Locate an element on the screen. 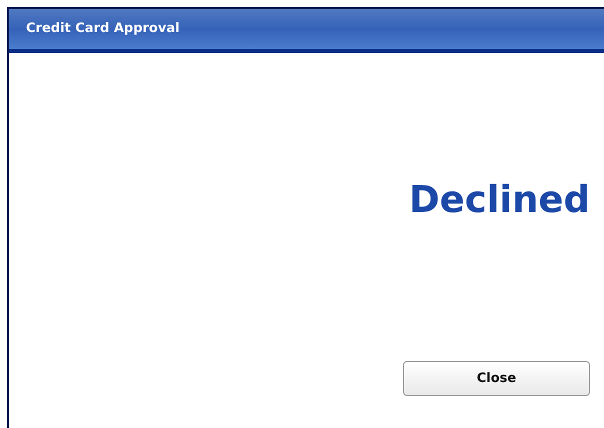 Image resolution: width=604 pixels, height=428 pixels. window-title: Credit Card Approval is located at coordinates (103, 29).